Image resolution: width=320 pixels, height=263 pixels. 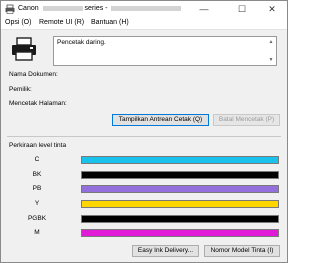 I want to click on ink-label: PGBK, so click(x=37, y=218).